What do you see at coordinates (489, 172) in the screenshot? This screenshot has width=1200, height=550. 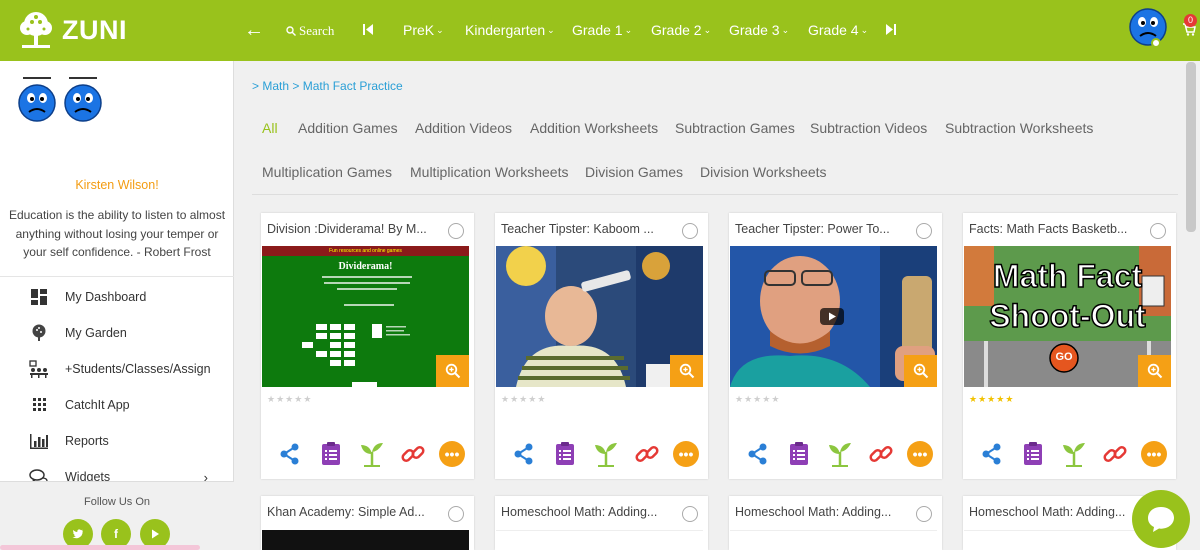 I see `tab-multiplication-worksheets: Multiplication Worksheets` at bounding box center [489, 172].